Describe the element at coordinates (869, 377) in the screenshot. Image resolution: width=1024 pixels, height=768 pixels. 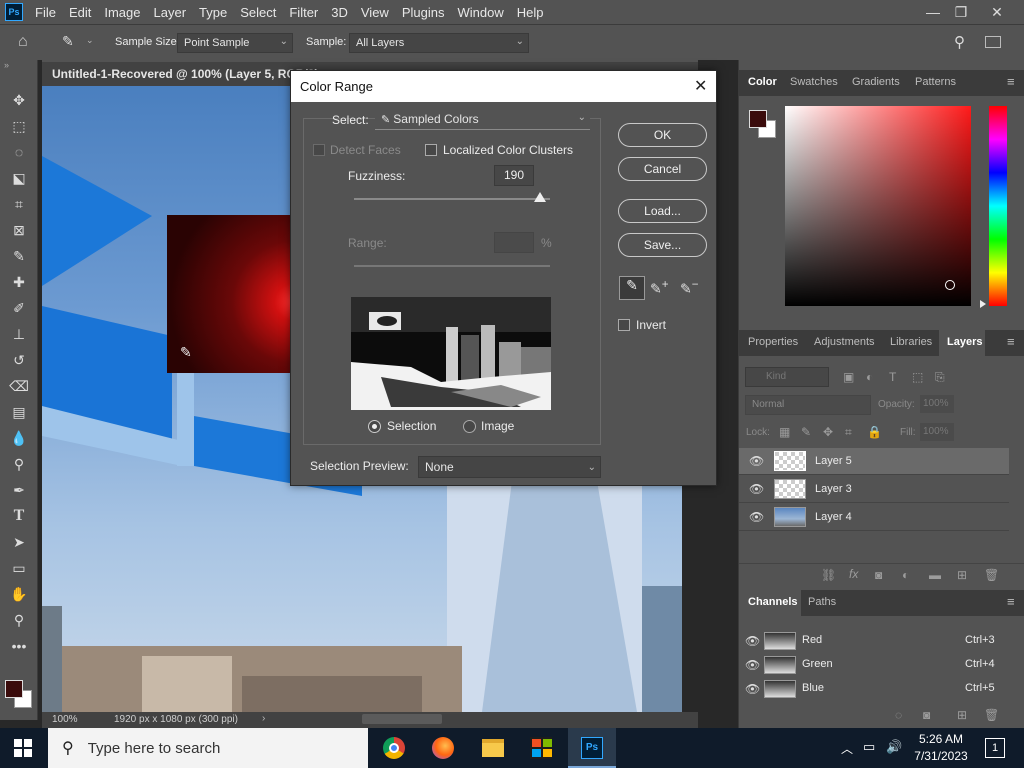
I see `adjustment-filter-icon: ◐` at that location.